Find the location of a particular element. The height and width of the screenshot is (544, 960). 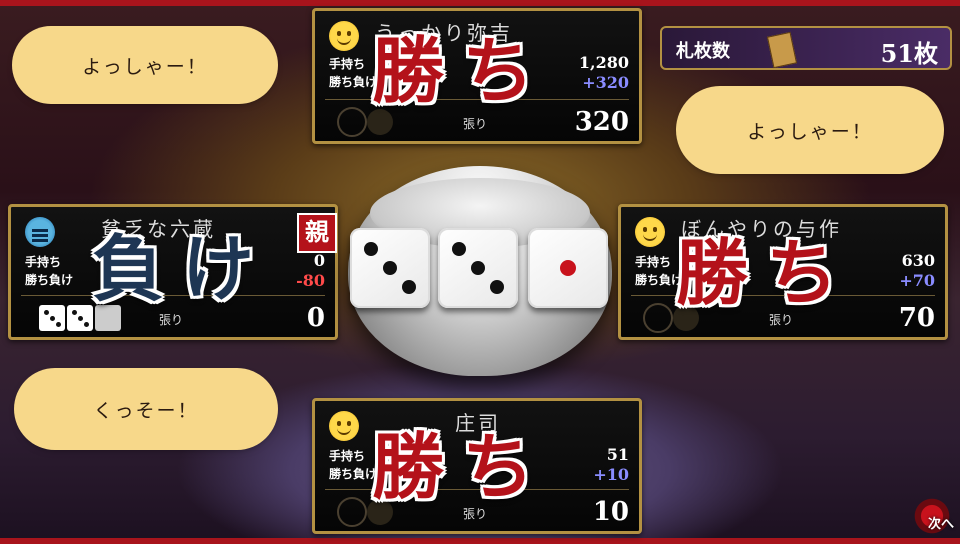

delta-value: +320 is located at coordinates (605, 82).